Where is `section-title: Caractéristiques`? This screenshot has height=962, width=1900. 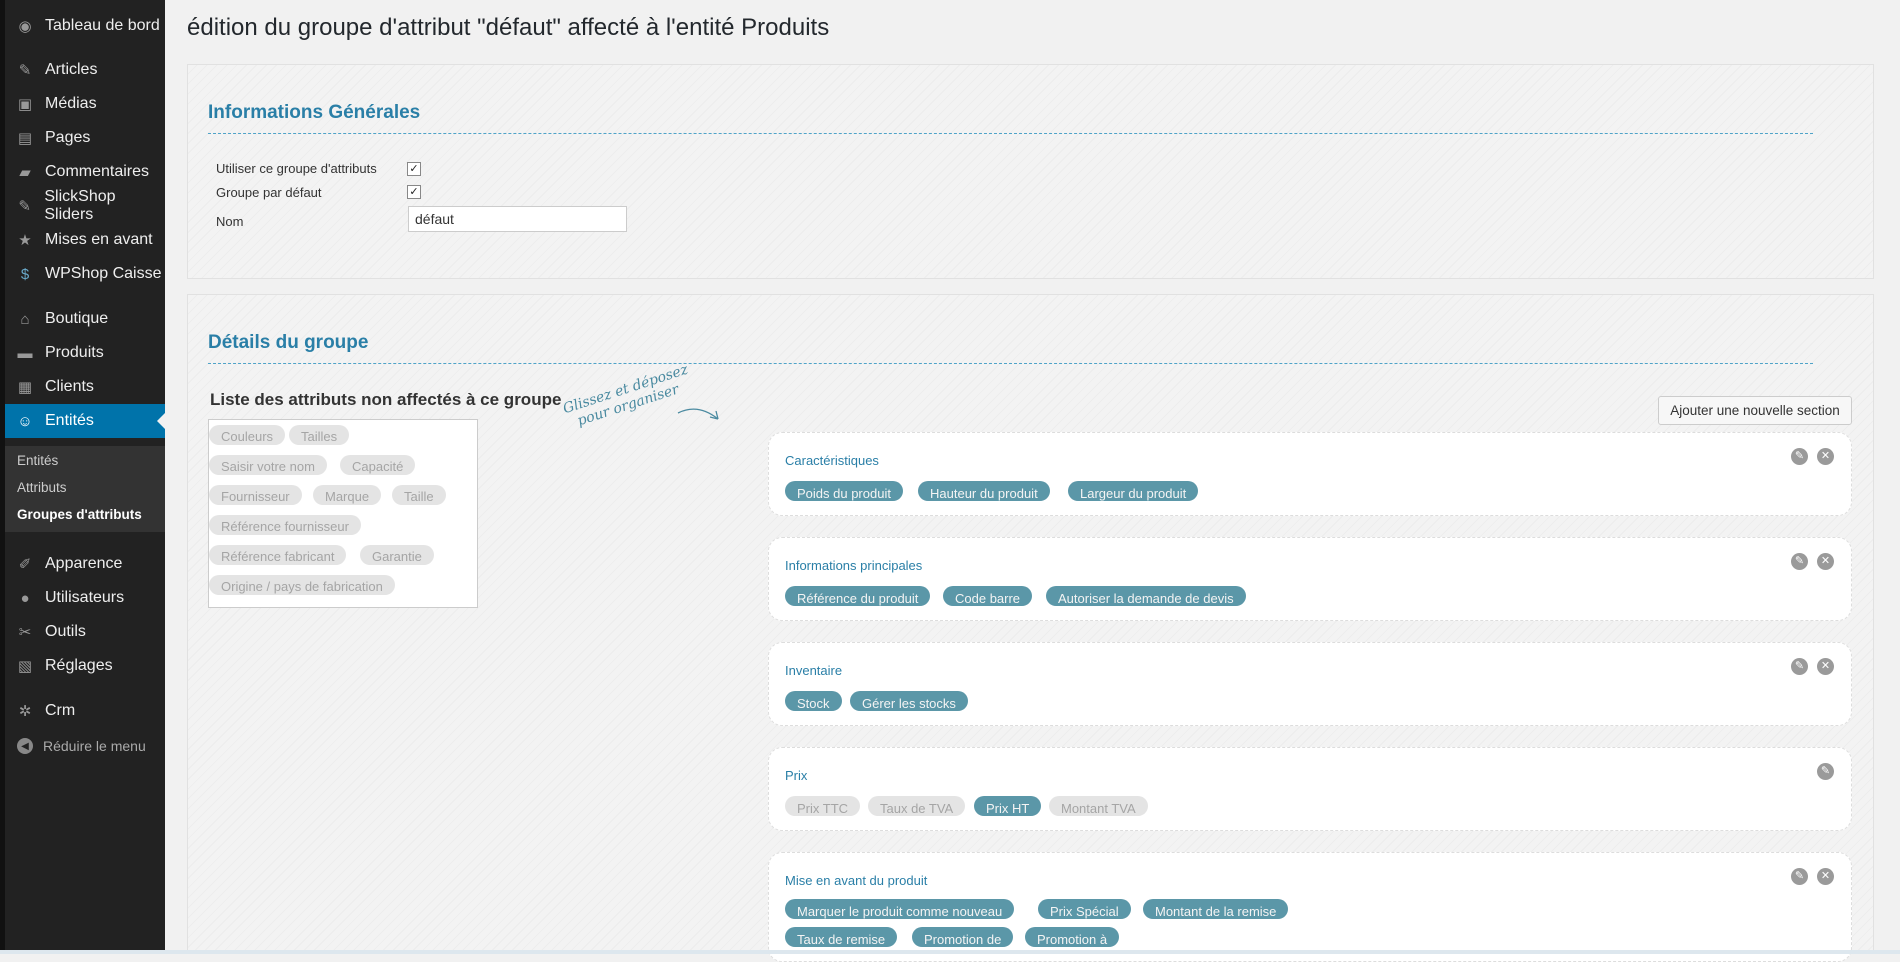
section-title: Caractéristiques is located at coordinates (832, 460).